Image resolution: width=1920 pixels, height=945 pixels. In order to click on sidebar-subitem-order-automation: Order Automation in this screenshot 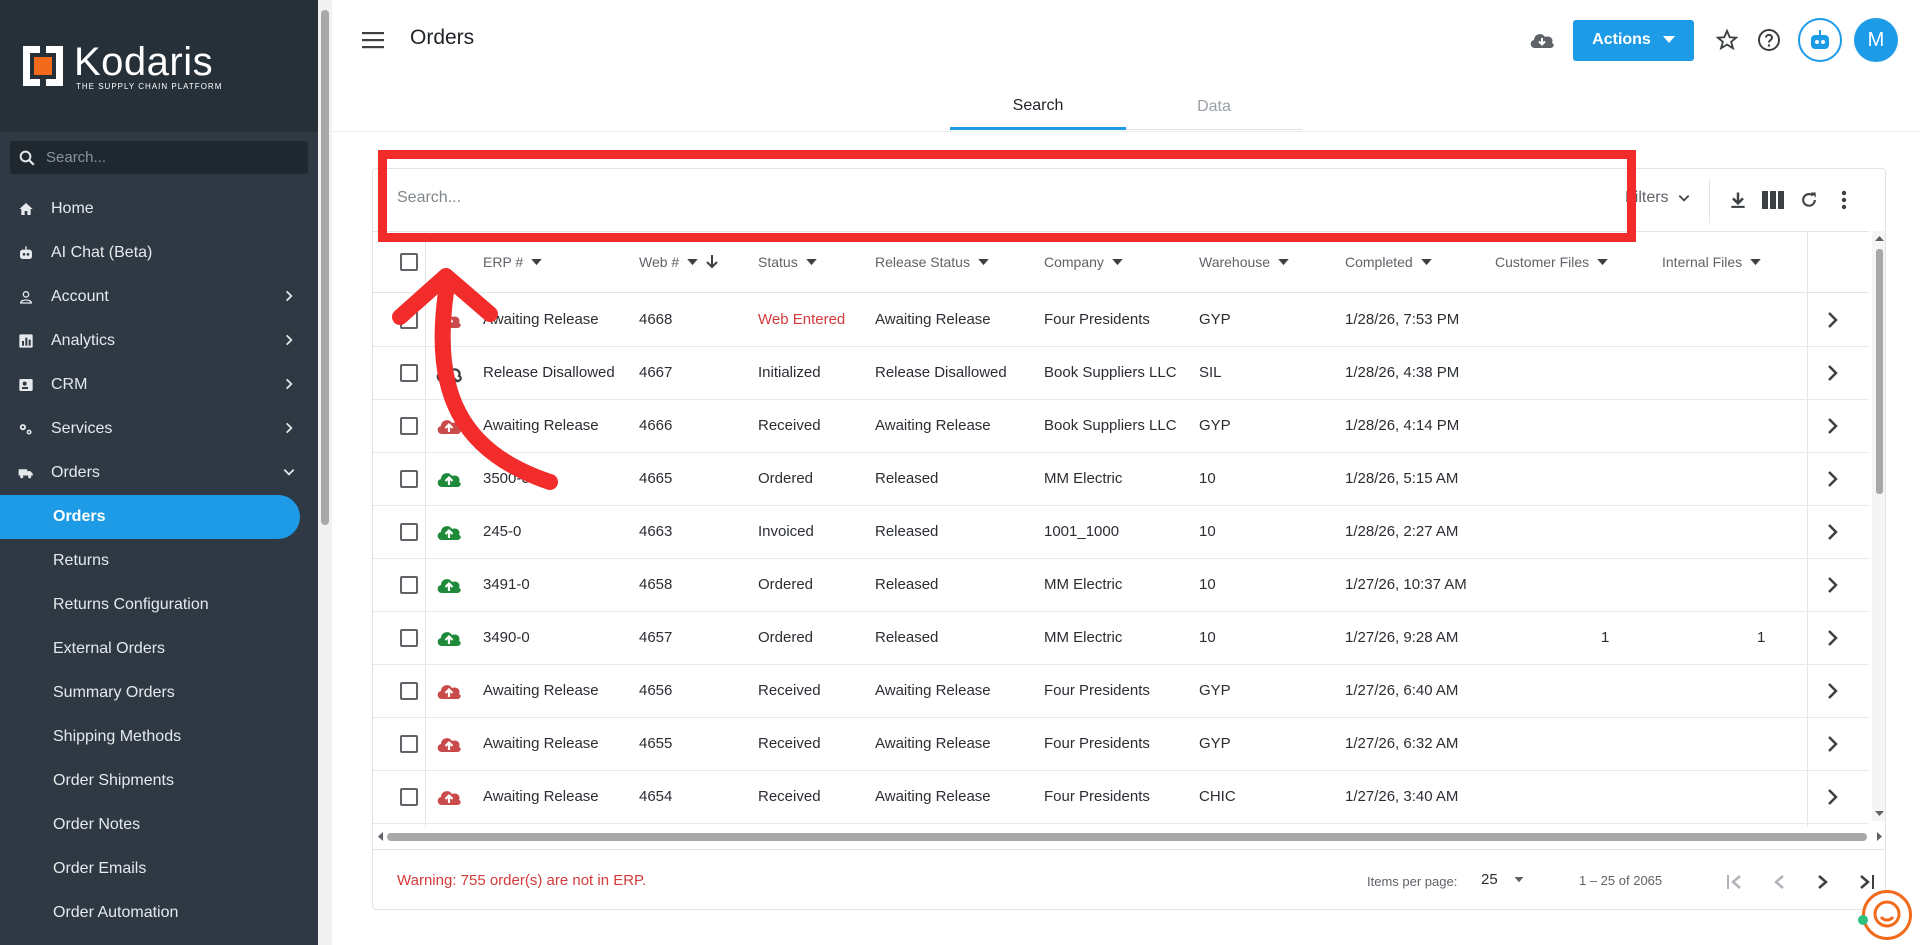, I will do `click(159, 913)`.